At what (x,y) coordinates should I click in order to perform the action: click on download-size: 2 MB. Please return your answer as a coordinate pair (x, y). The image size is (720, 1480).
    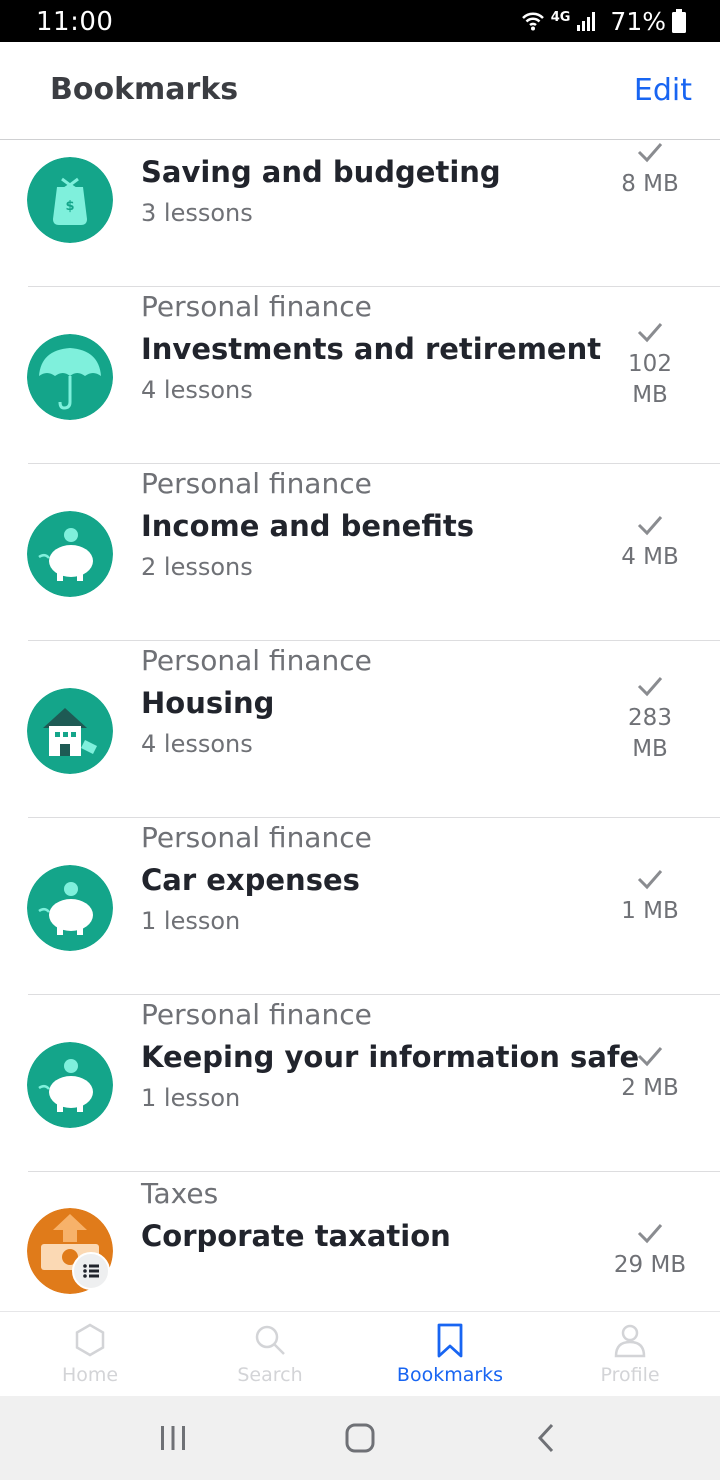
    Looking at the image, I should click on (650, 1088).